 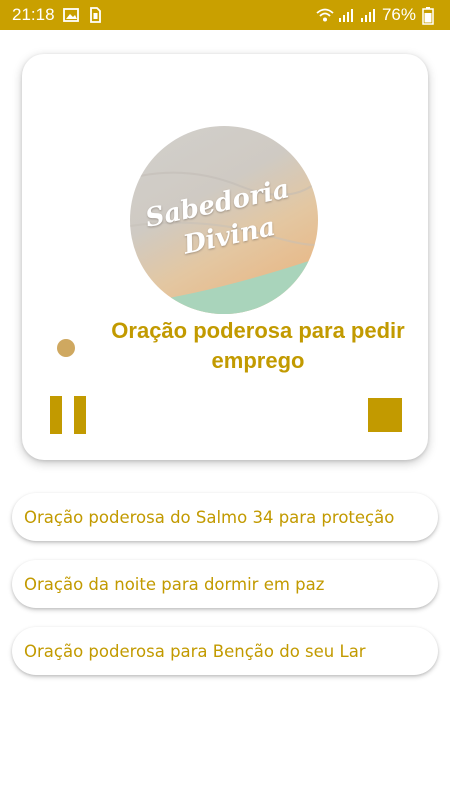 I want to click on battery-percent: 76%, so click(x=398, y=14).